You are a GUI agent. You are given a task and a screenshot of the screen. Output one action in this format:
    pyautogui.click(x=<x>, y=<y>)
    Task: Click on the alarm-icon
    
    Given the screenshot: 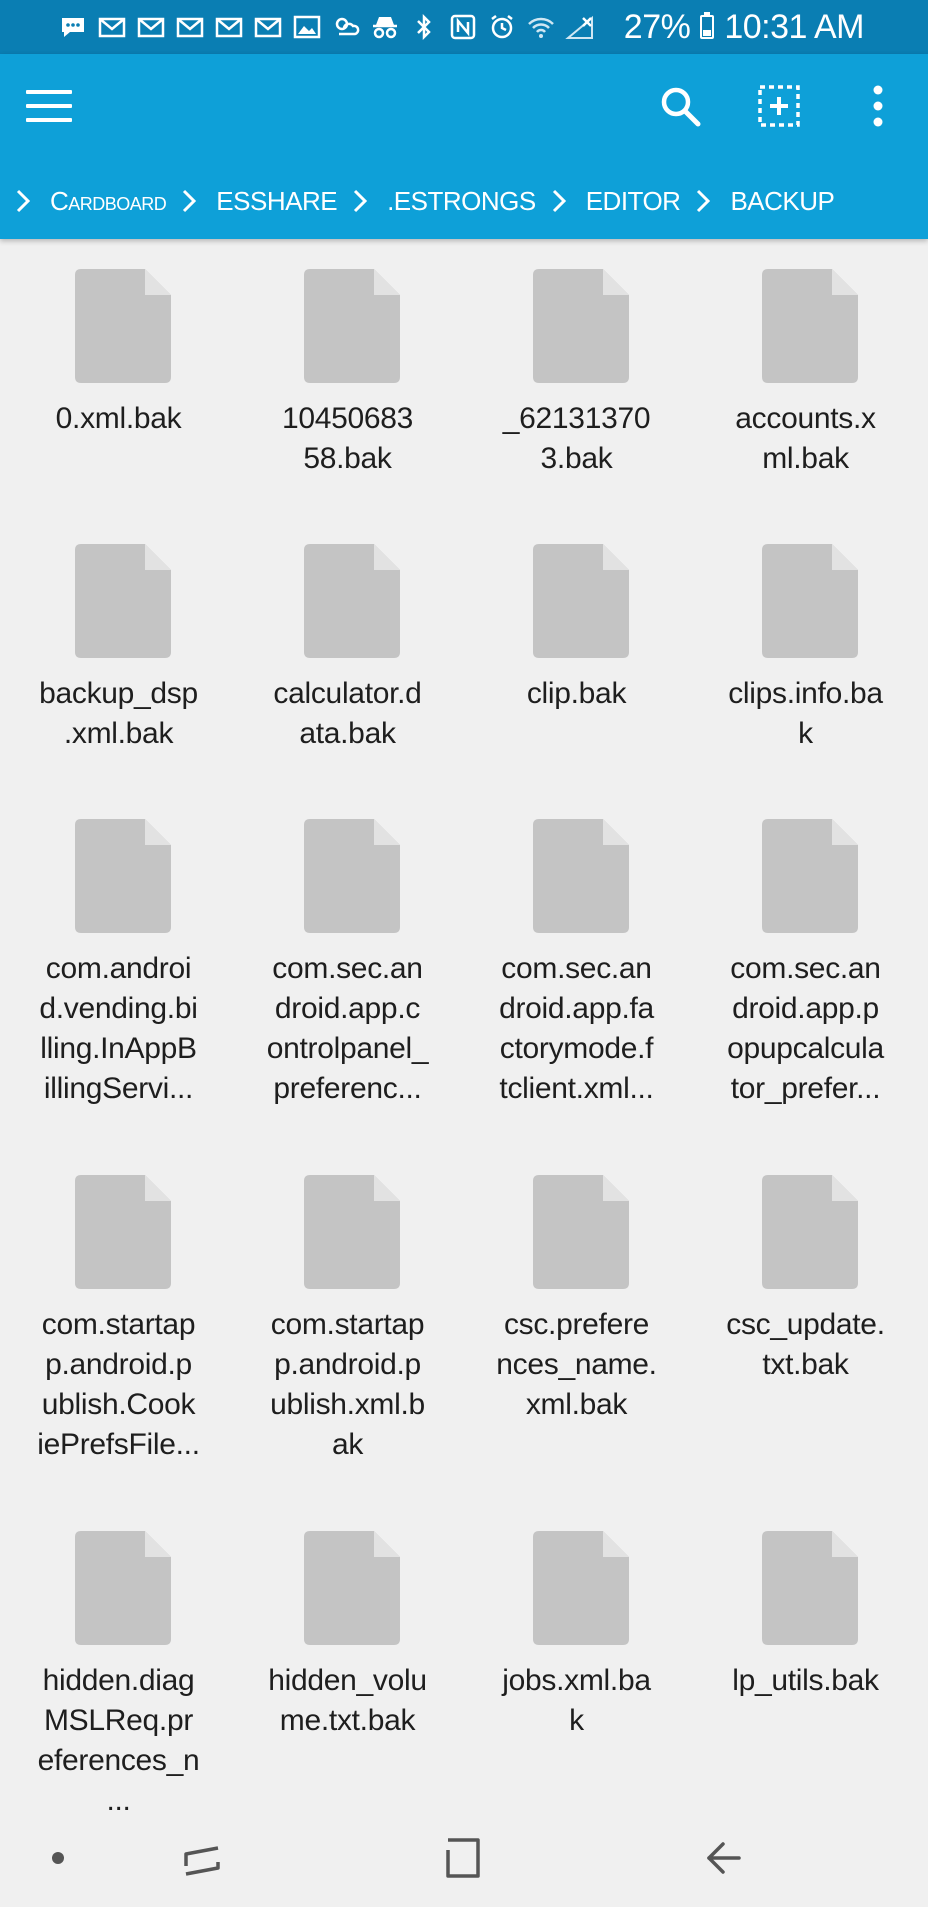 What is the action you would take?
    pyautogui.click(x=502, y=27)
    